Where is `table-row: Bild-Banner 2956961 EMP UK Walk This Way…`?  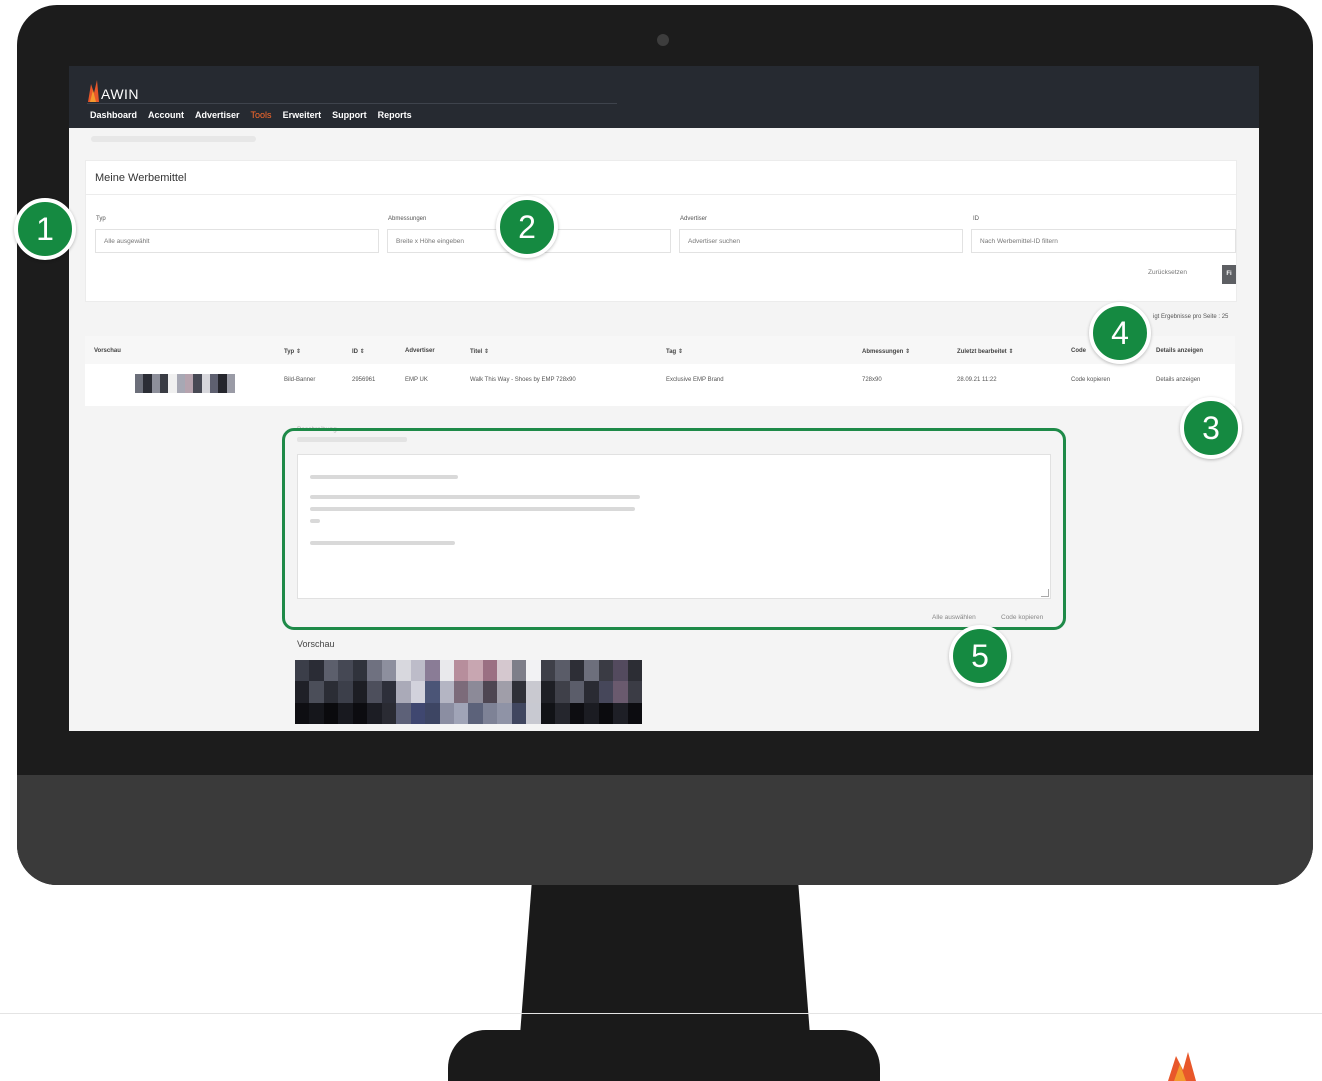
table-row: Bild-Banner 2956961 EMP UK Walk This Way… is located at coordinates (660, 385).